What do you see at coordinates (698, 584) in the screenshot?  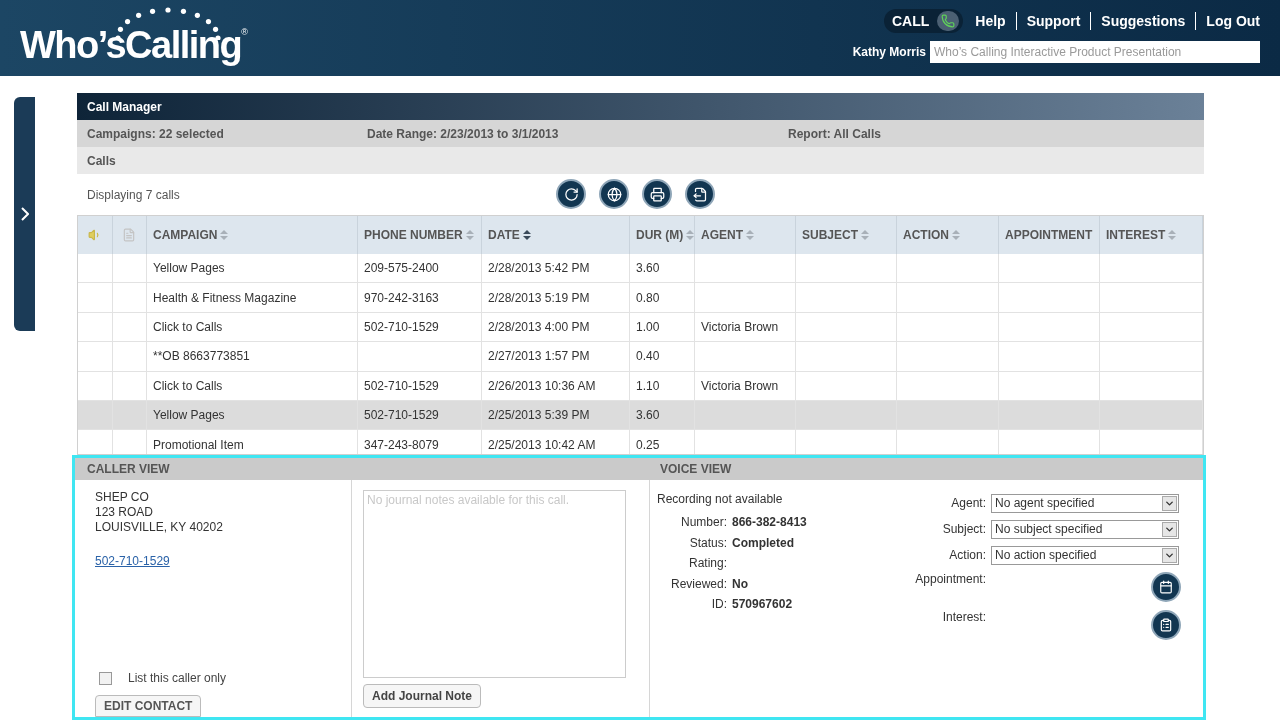 I see `detail-label: Reviewed:` at bounding box center [698, 584].